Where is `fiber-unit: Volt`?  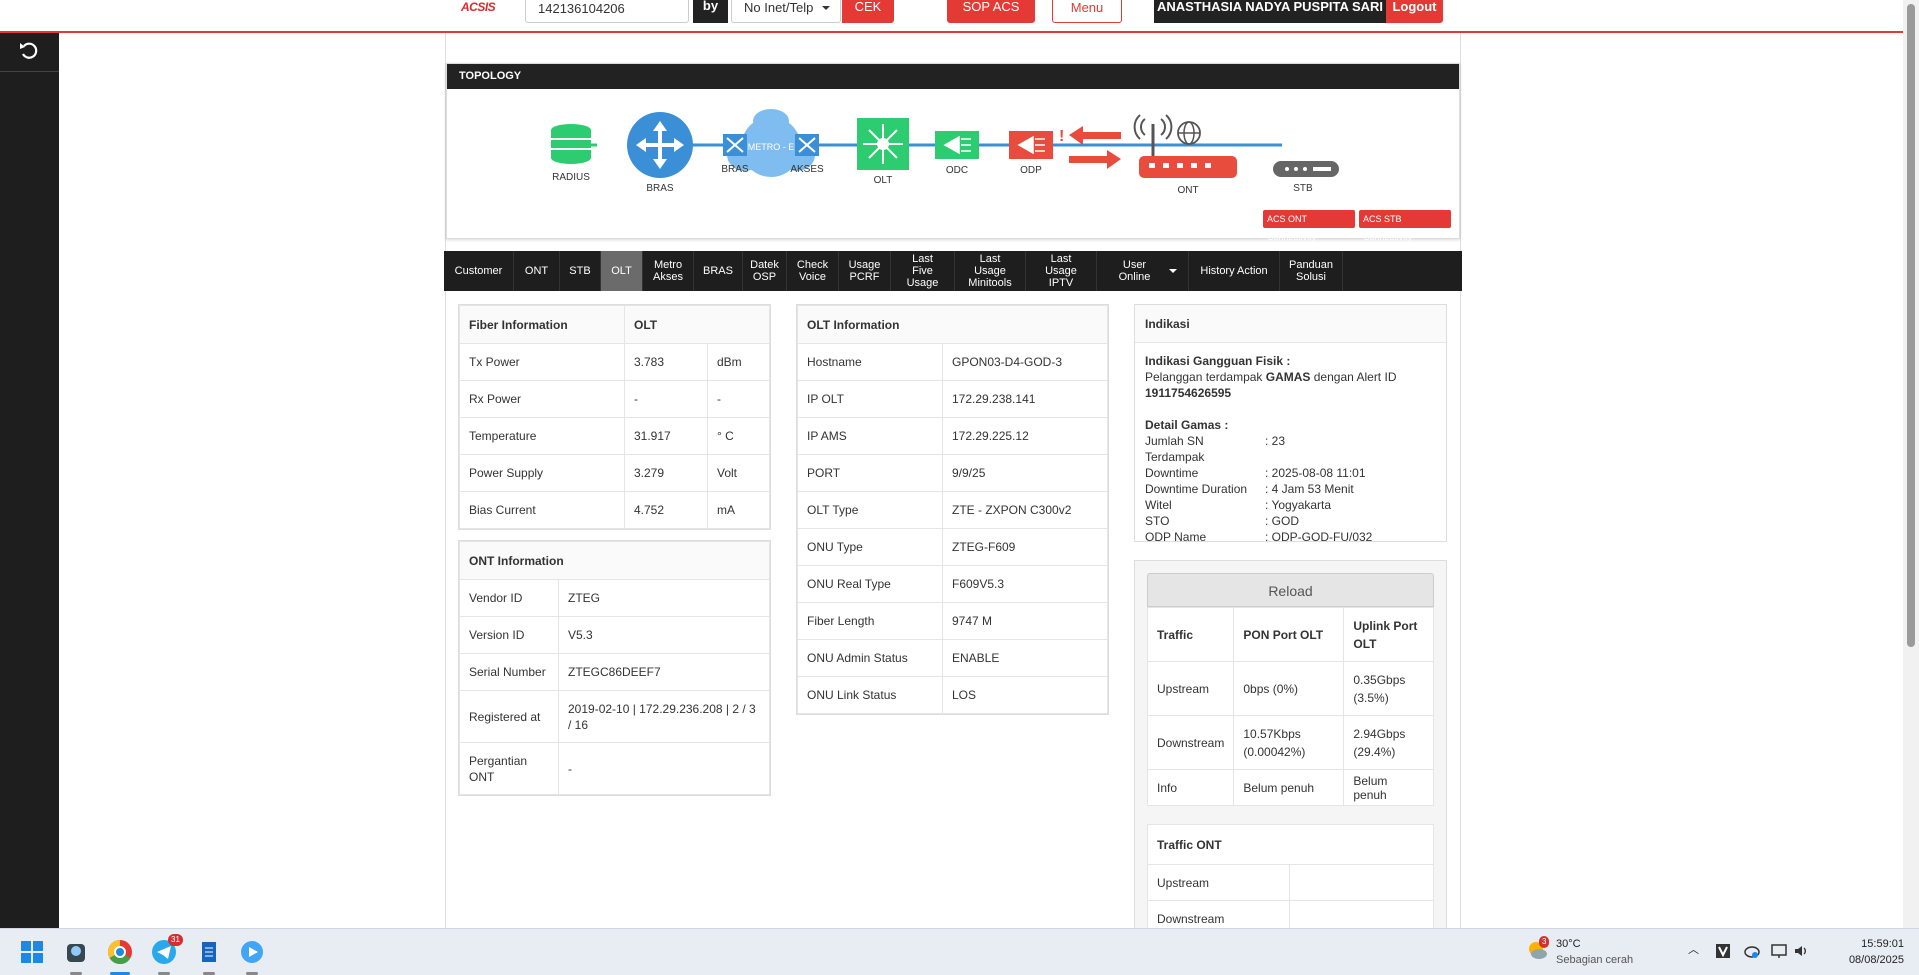 fiber-unit: Volt is located at coordinates (738, 473).